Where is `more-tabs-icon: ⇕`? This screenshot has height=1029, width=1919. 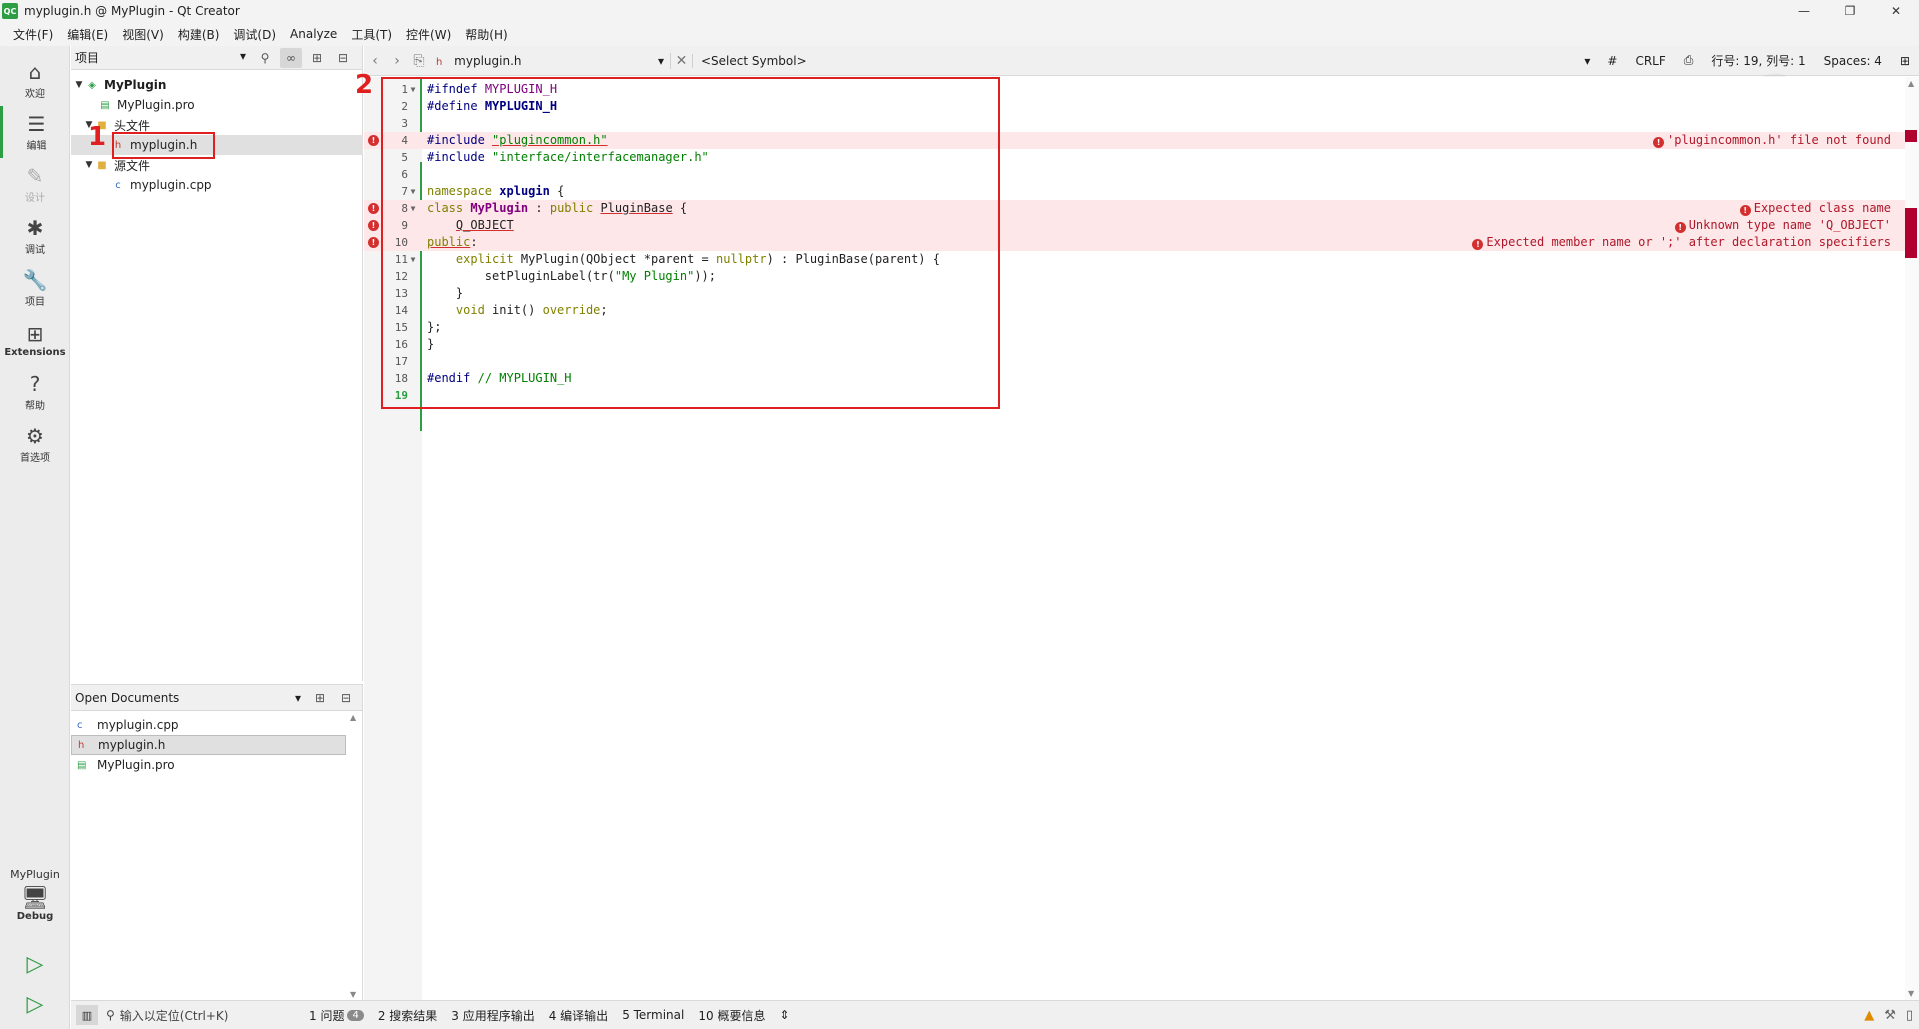 more-tabs-icon: ⇕ is located at coordinates (784, 1015).